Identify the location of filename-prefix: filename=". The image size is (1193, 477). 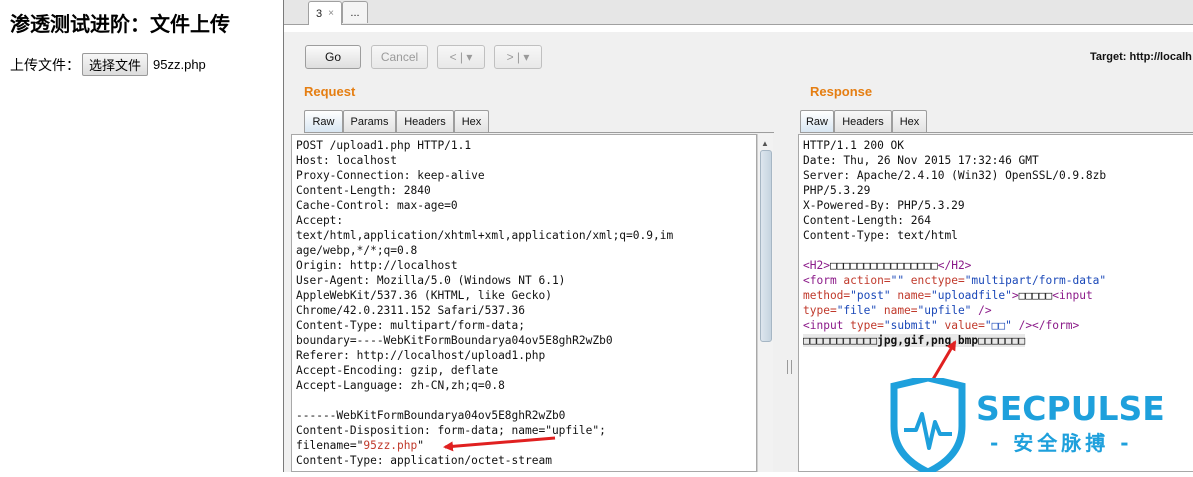
(330, 445).